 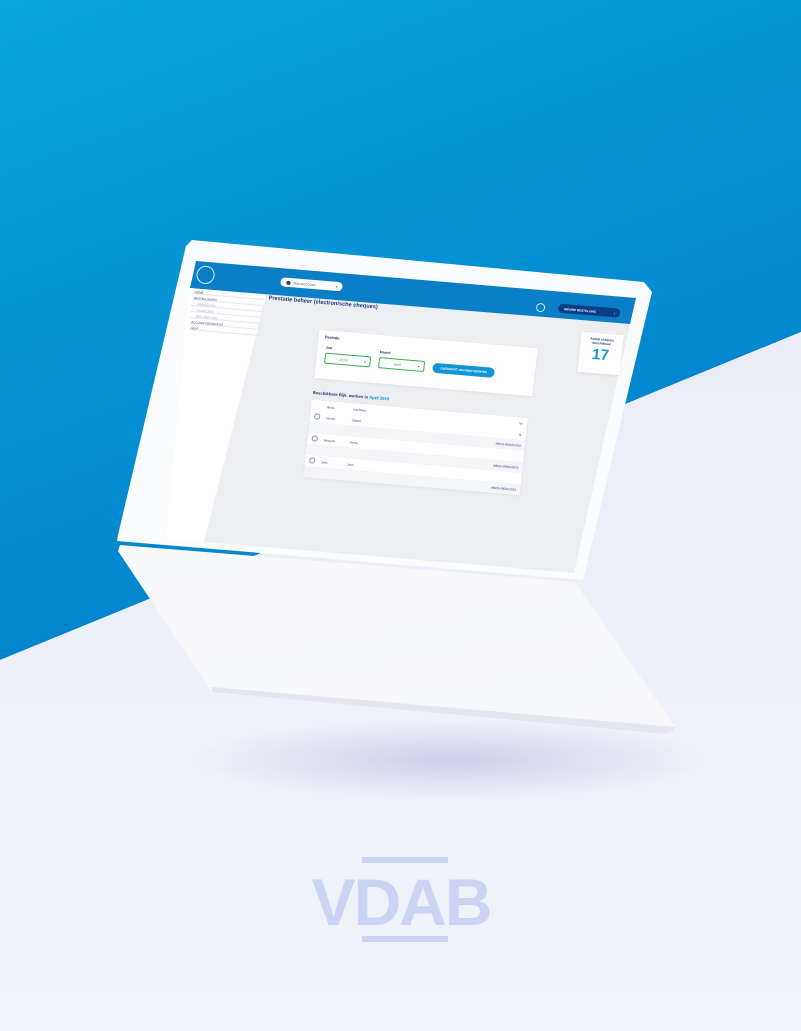 I want to click on vdab-logo: VDAB, so click(x=402, y=899).